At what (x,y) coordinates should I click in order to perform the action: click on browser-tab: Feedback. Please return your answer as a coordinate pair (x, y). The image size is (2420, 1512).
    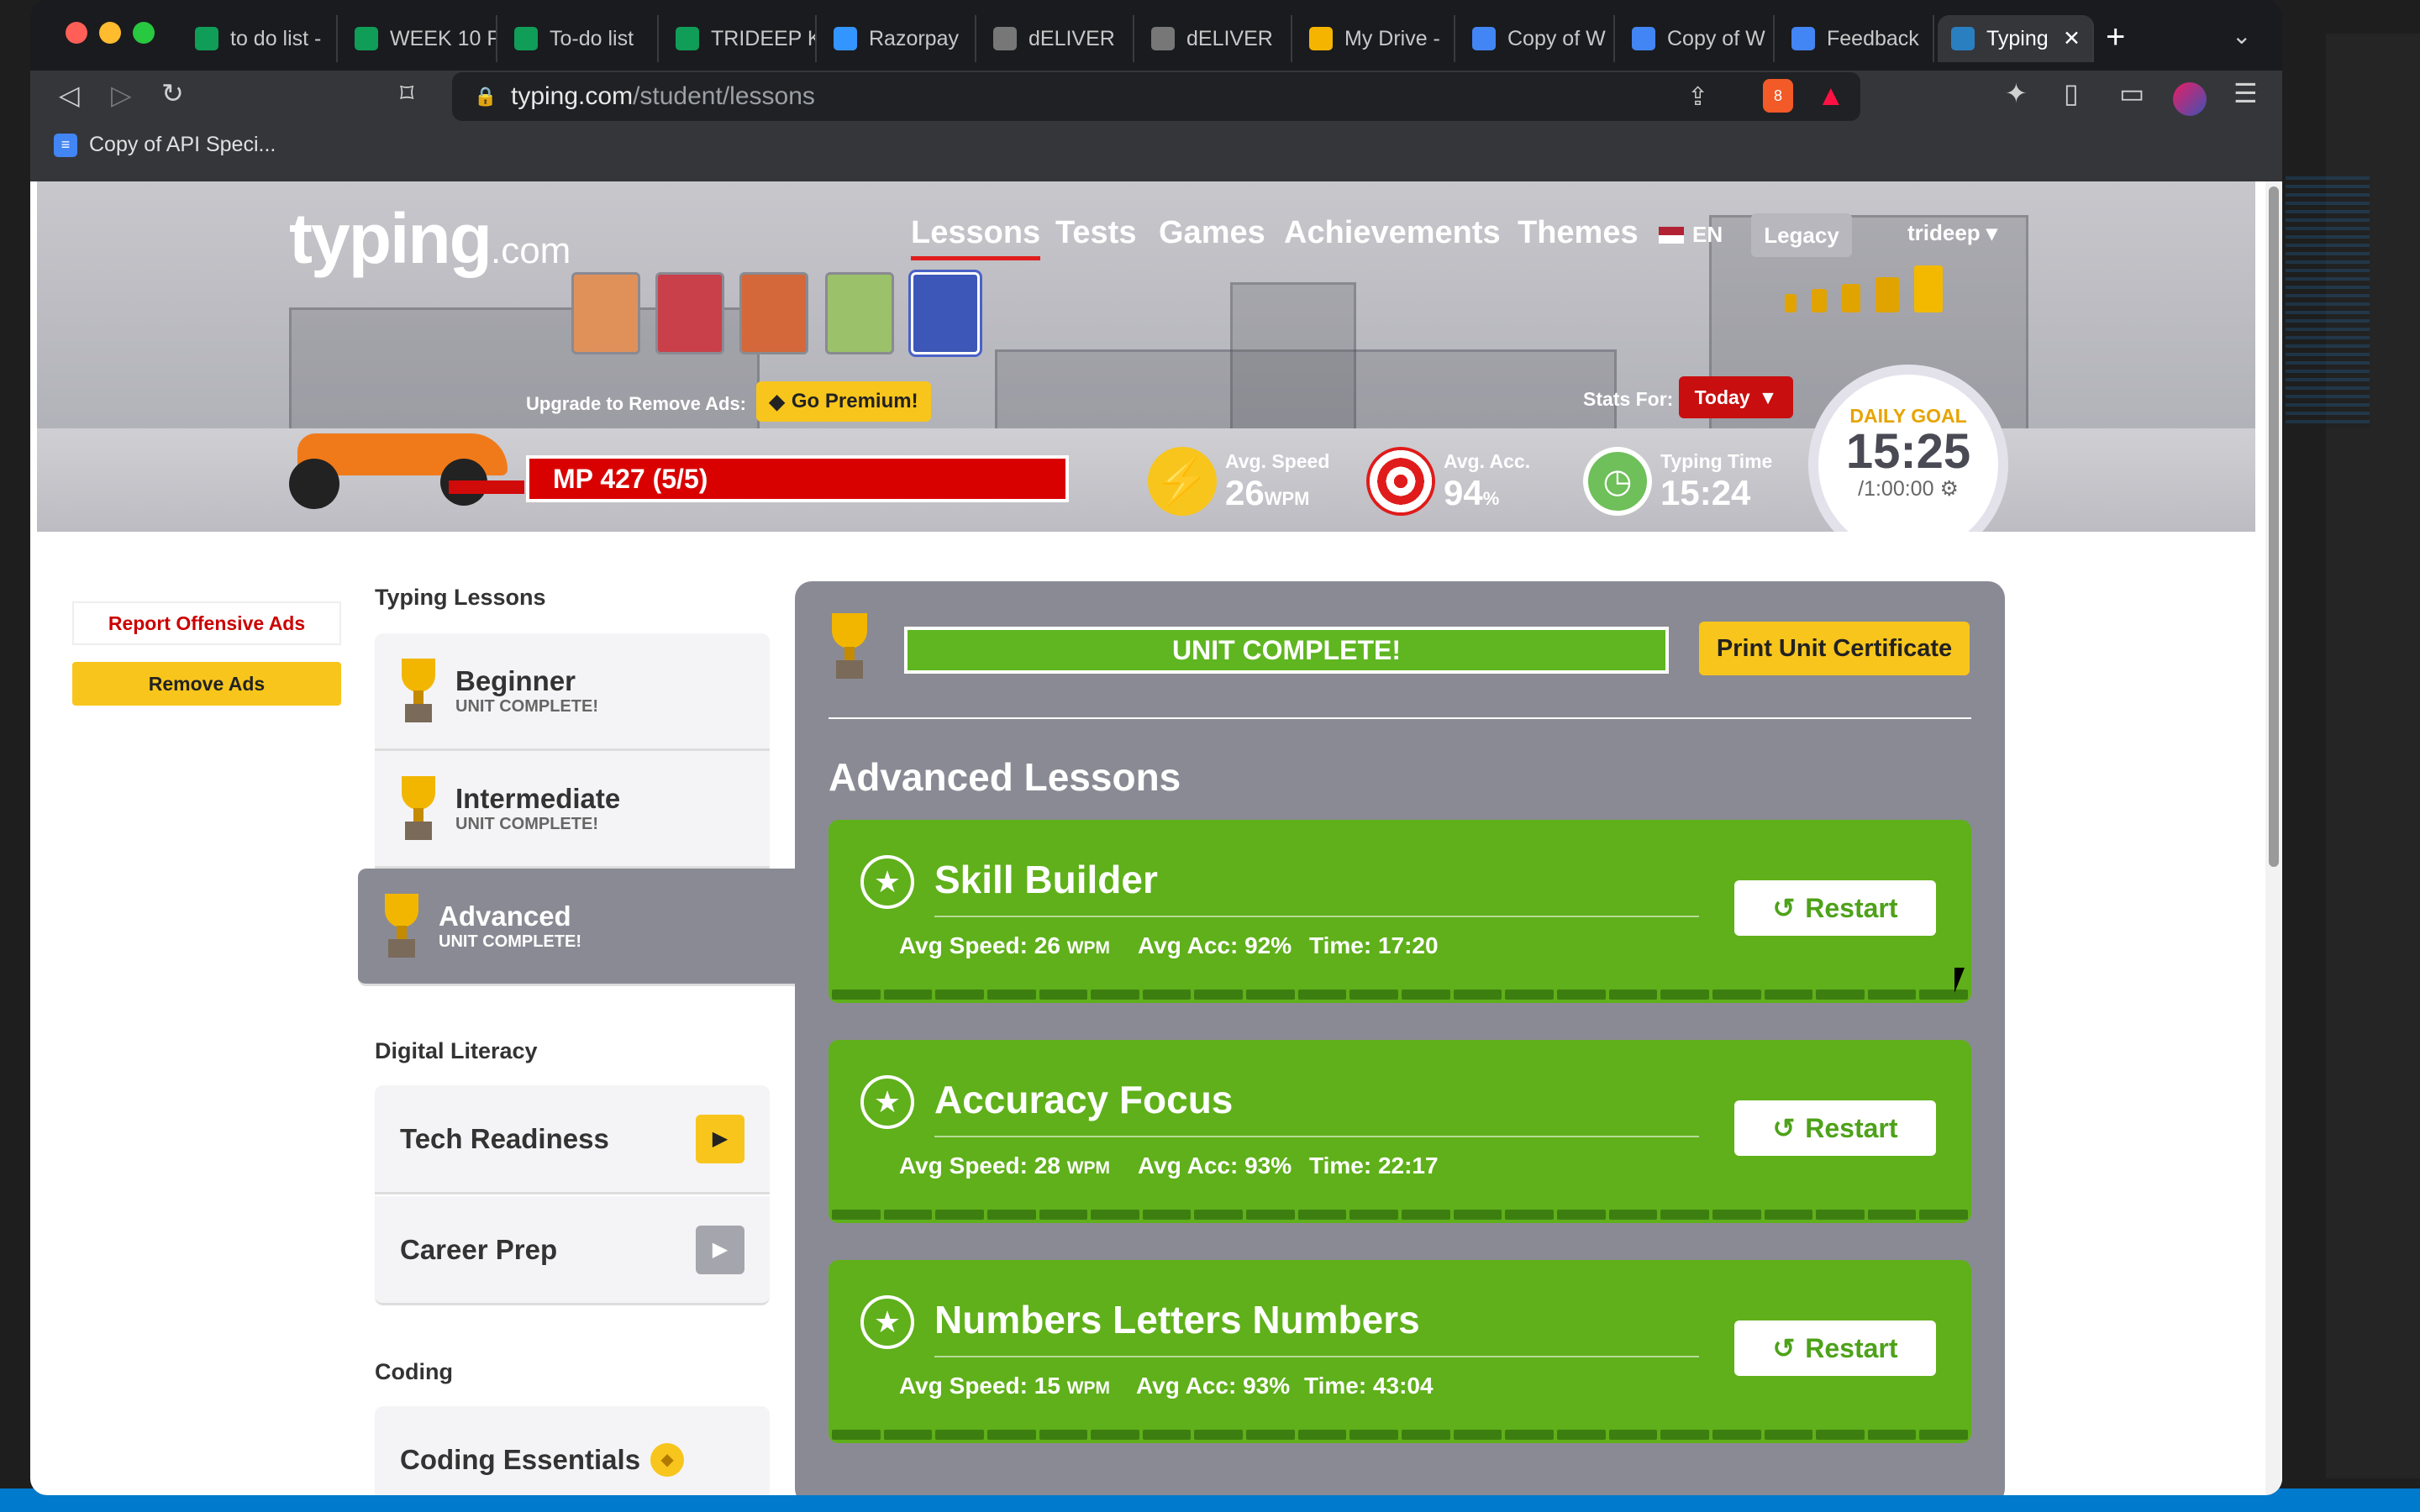
    Looking at the image, I should click on (1856, 38).